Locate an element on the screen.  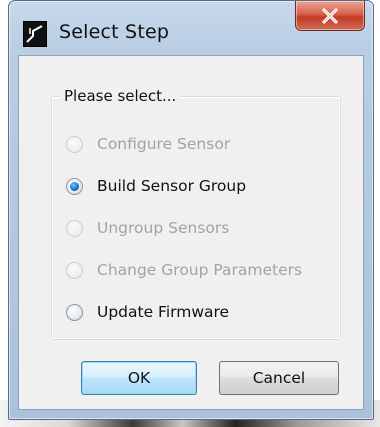
option-ungroup-sensors: Ungroup Sensors is located at coordinates (201, 228).